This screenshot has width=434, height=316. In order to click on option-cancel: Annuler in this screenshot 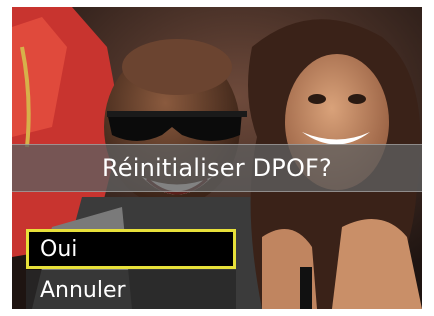, I will do `click(131, 289)`.